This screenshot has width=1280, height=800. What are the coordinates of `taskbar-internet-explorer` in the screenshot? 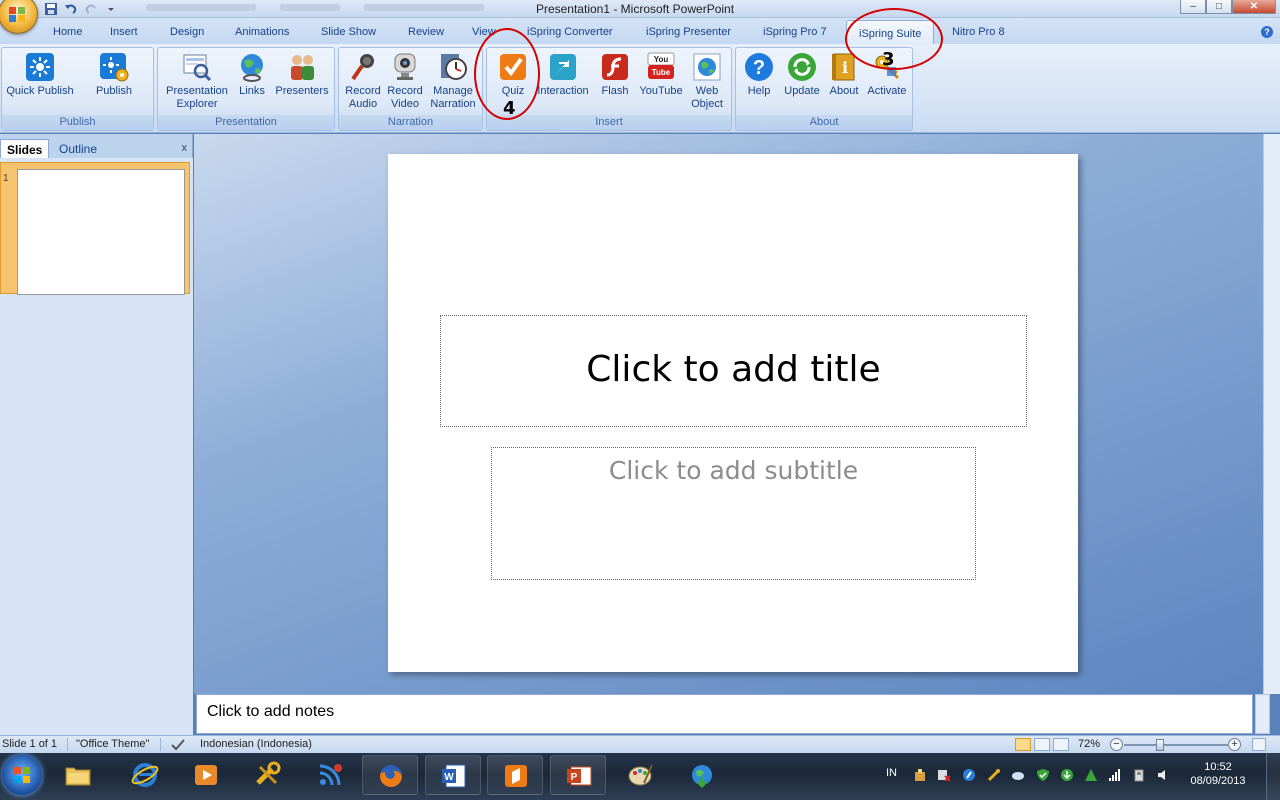 It's located at (145, 775).